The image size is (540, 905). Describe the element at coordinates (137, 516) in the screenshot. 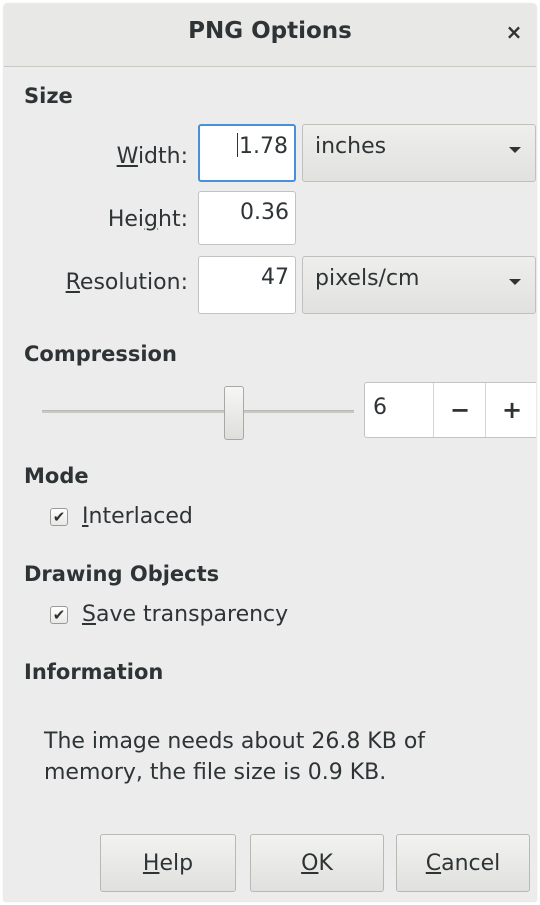

I see `interlaced-label: Interlaced` at that location.